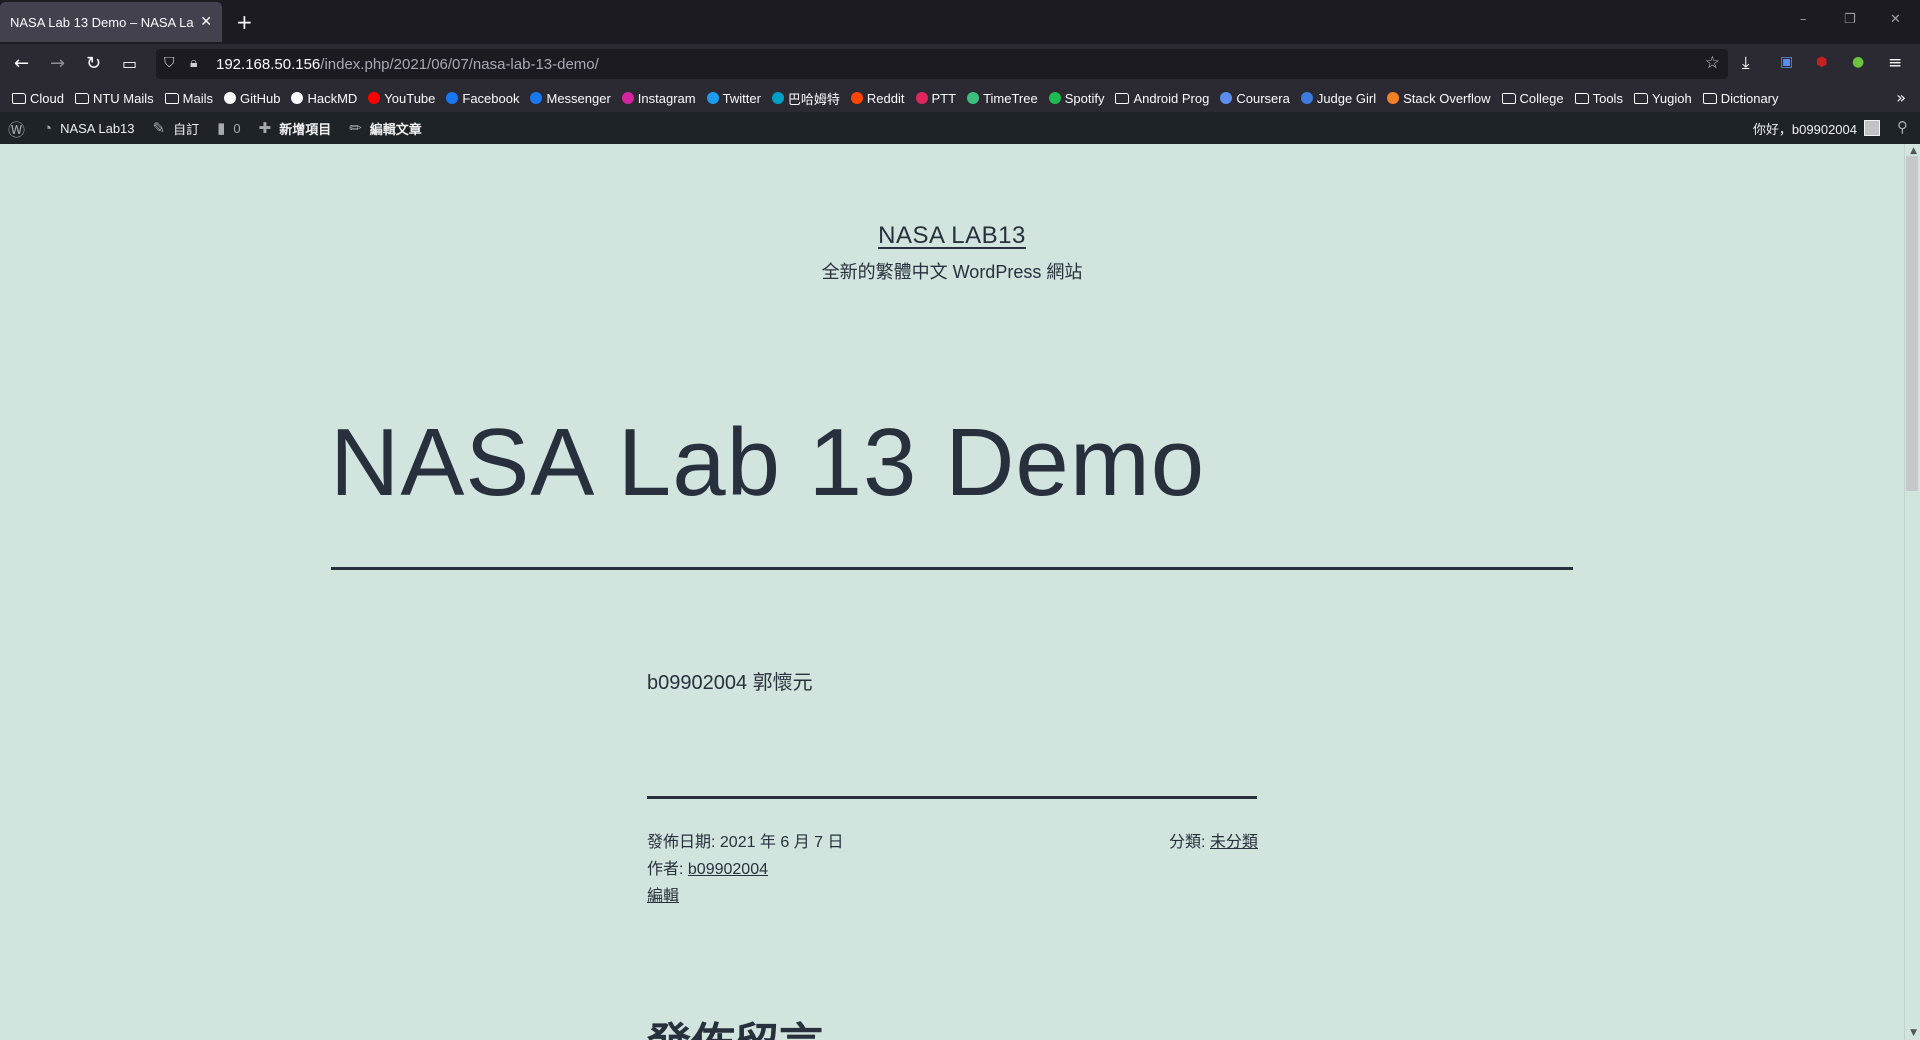 The width and height of the screenshot is (1920, 1040). I want to click on bookmark-item: Cloud, so click(38, 98).